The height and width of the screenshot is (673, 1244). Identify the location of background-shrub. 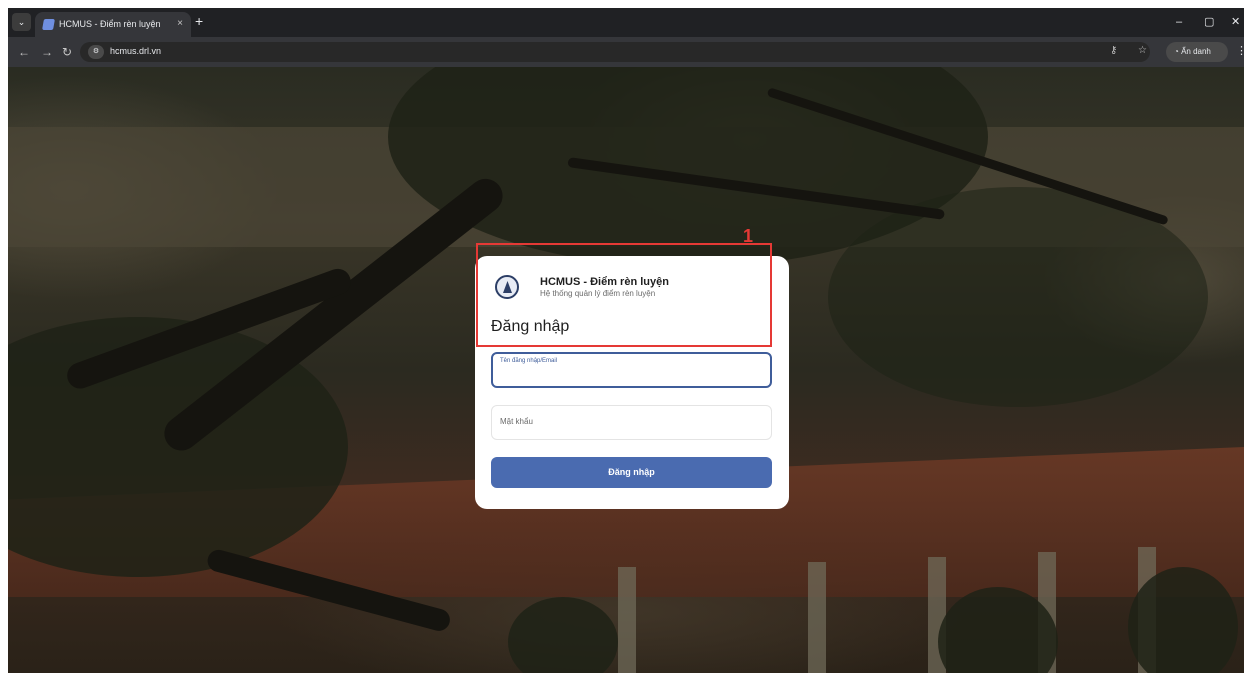
(563, 635).